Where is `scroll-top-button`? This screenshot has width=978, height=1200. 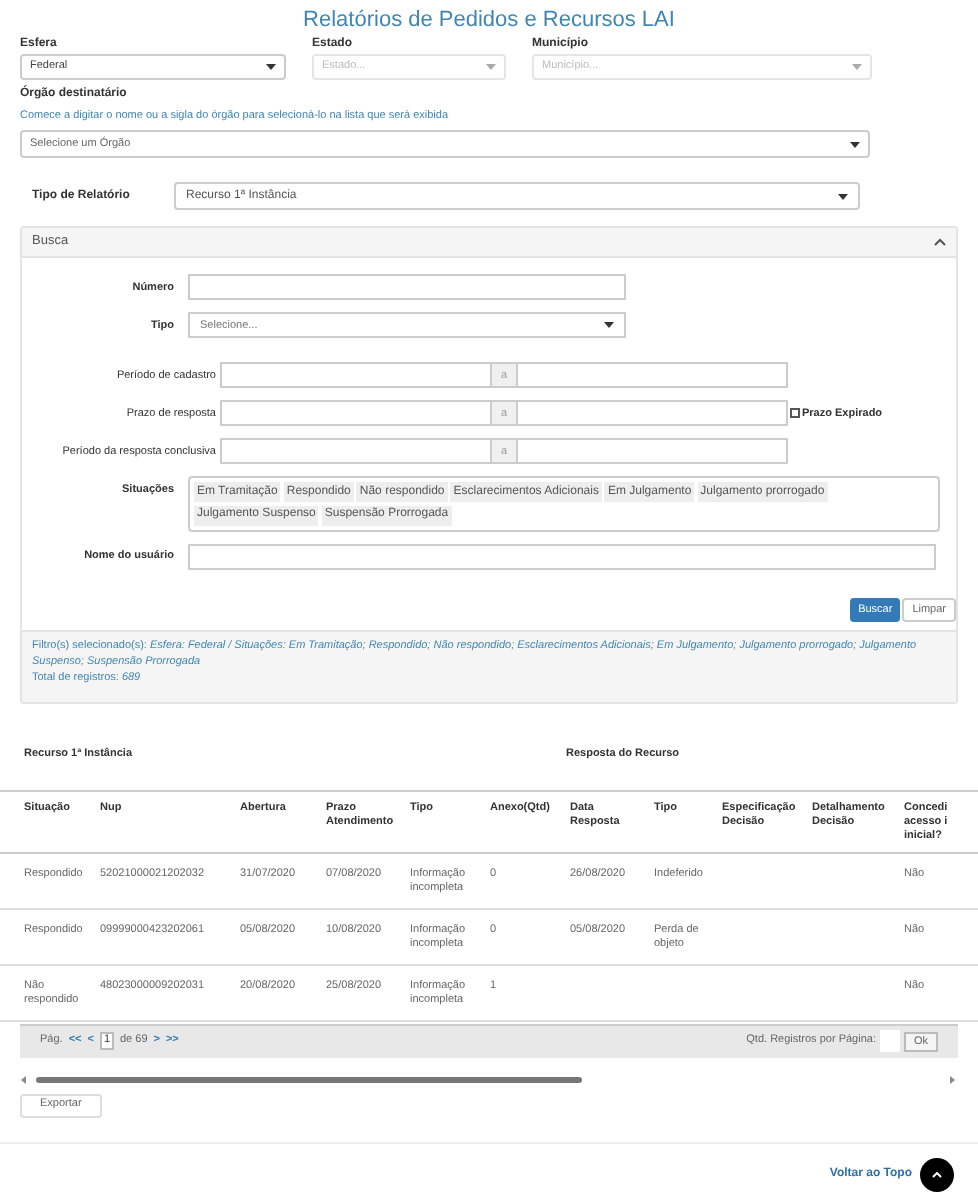 scroll-top-button is located at coordinates (937, 1174).